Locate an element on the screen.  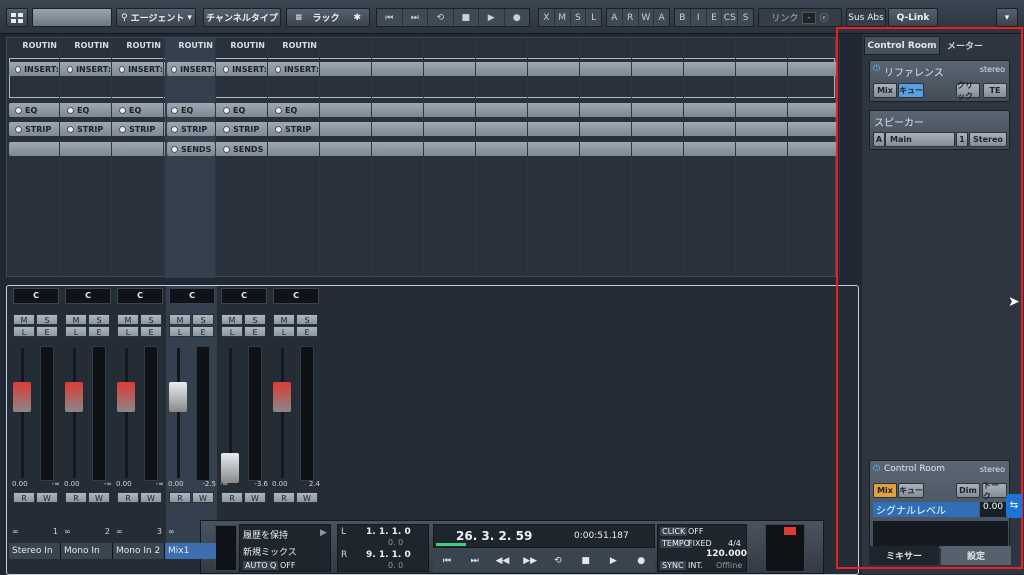
tempo-value: 120.000 is located at coordinates (726, 554).